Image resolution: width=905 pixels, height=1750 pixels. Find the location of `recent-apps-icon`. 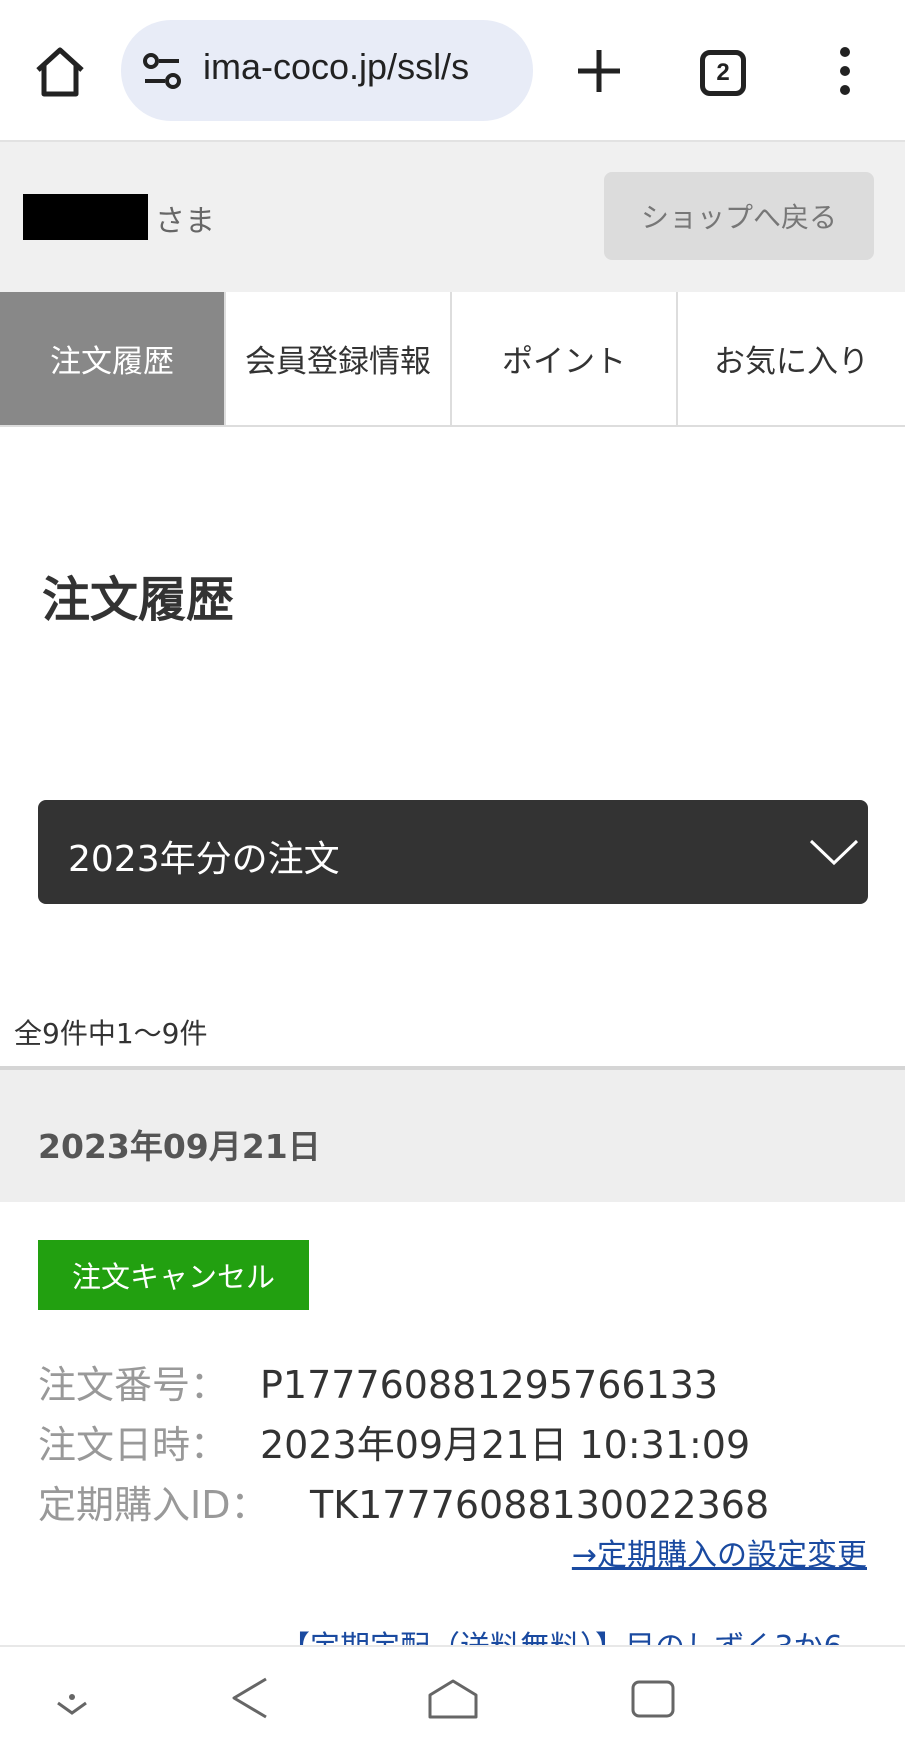

recent-apps-icon is located at coordinates (653, 1699).